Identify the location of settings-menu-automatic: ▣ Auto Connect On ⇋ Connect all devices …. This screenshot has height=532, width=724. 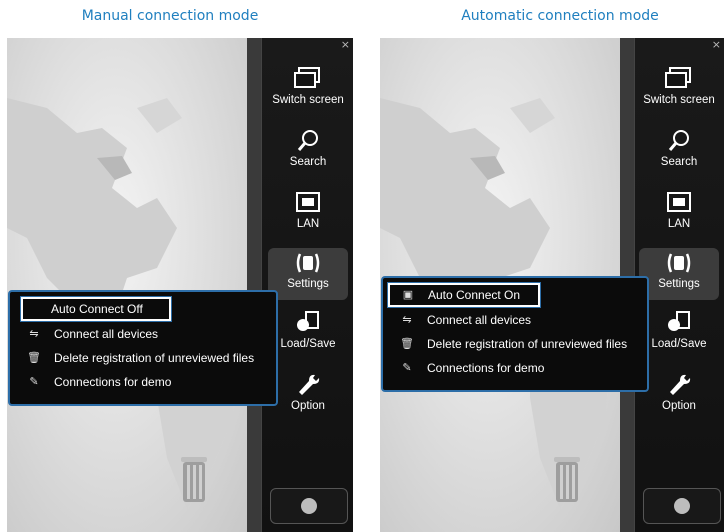
(515, 334).